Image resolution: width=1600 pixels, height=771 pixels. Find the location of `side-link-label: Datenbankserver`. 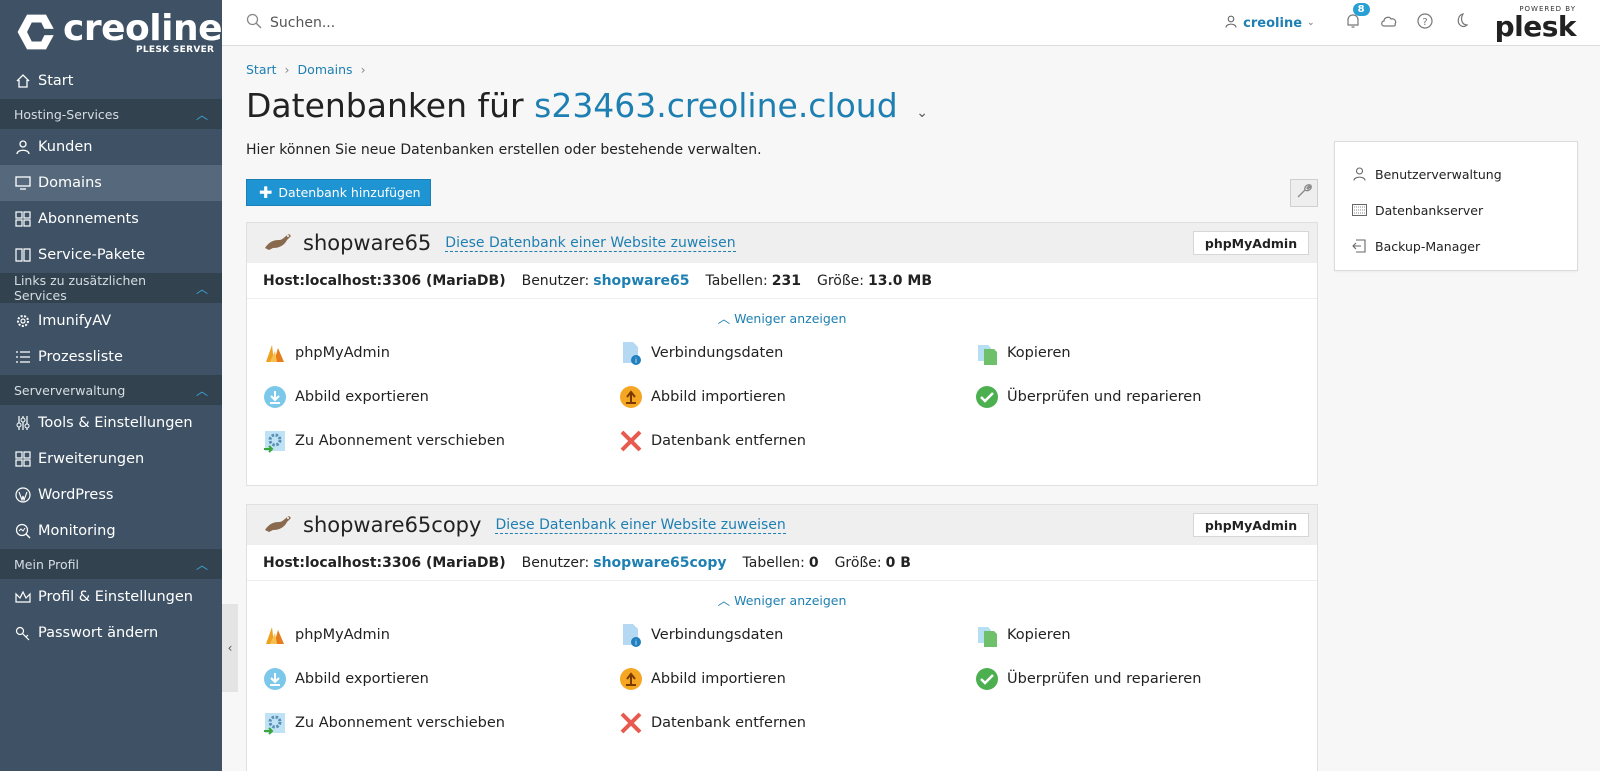

side-link-label: Datenbankserver is located at coordinates (1429, 210).